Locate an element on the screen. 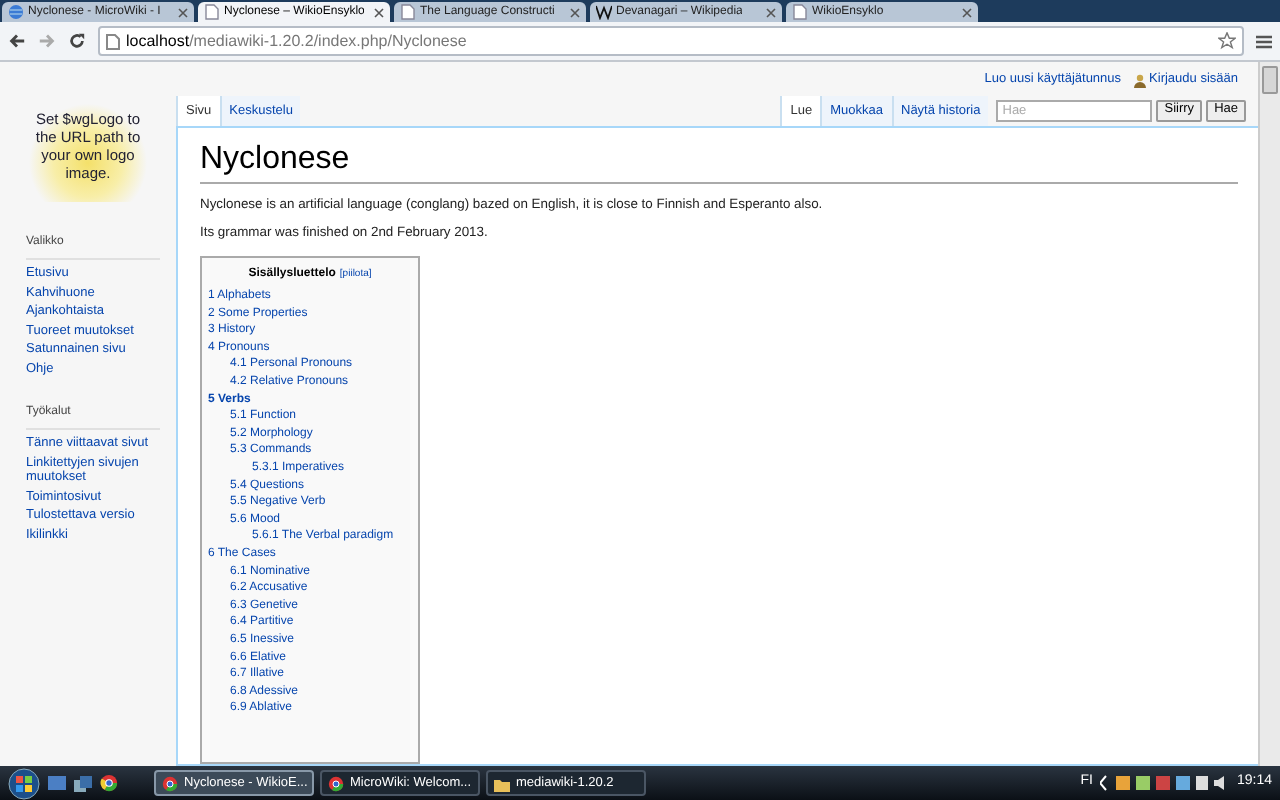  scrollbar is located at coordinates (1269, 414).